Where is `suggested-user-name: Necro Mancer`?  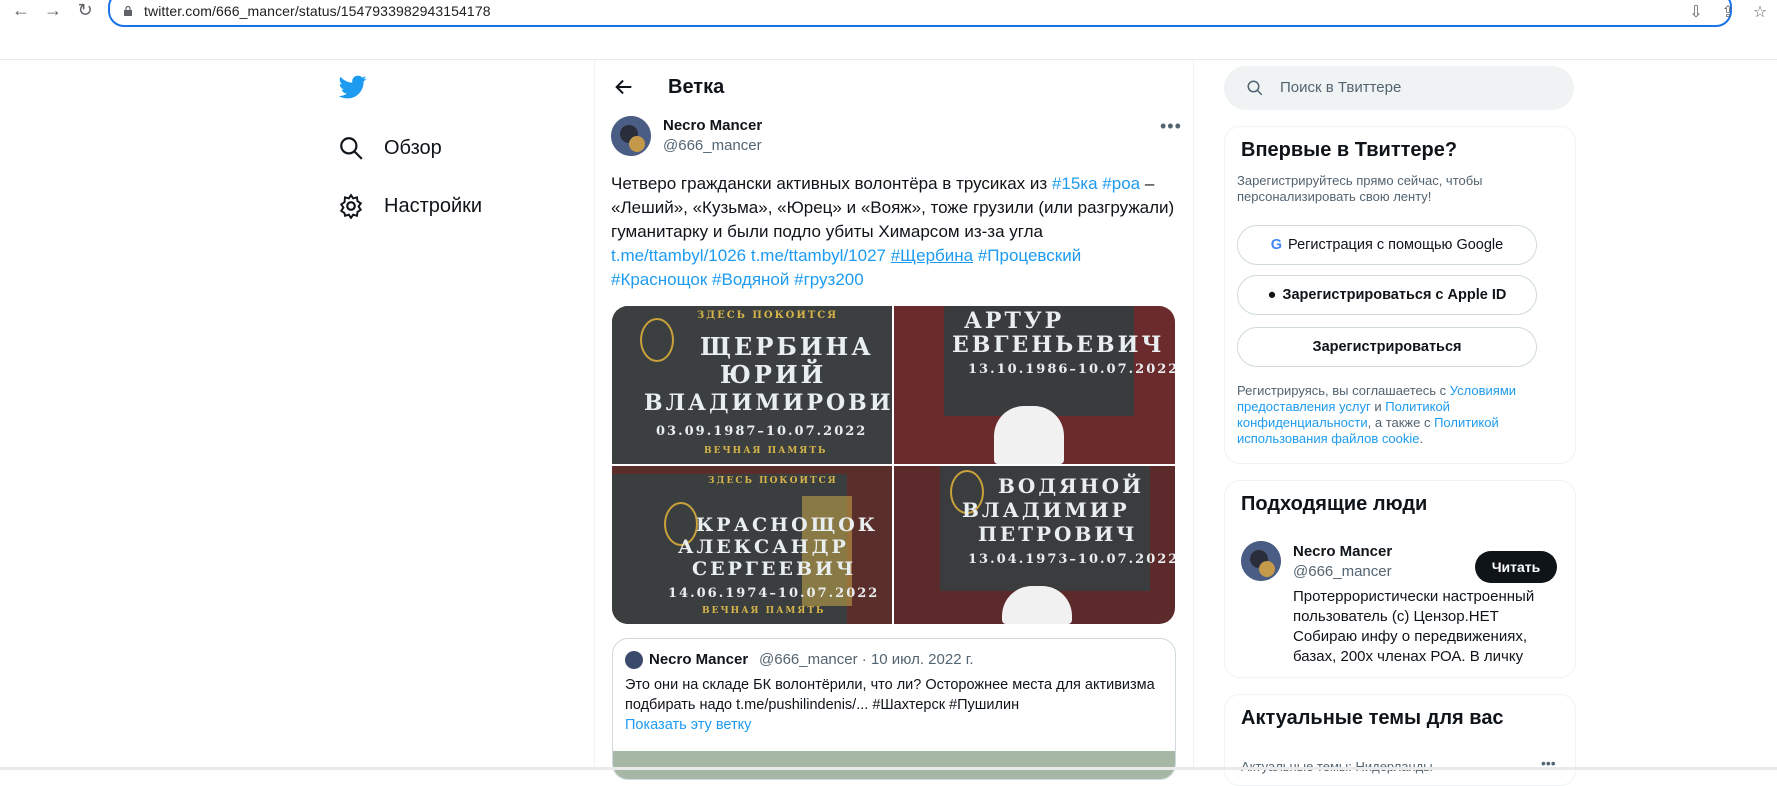 suggested-user-name: Necro Mancer is located at coordinates (1342, 551).